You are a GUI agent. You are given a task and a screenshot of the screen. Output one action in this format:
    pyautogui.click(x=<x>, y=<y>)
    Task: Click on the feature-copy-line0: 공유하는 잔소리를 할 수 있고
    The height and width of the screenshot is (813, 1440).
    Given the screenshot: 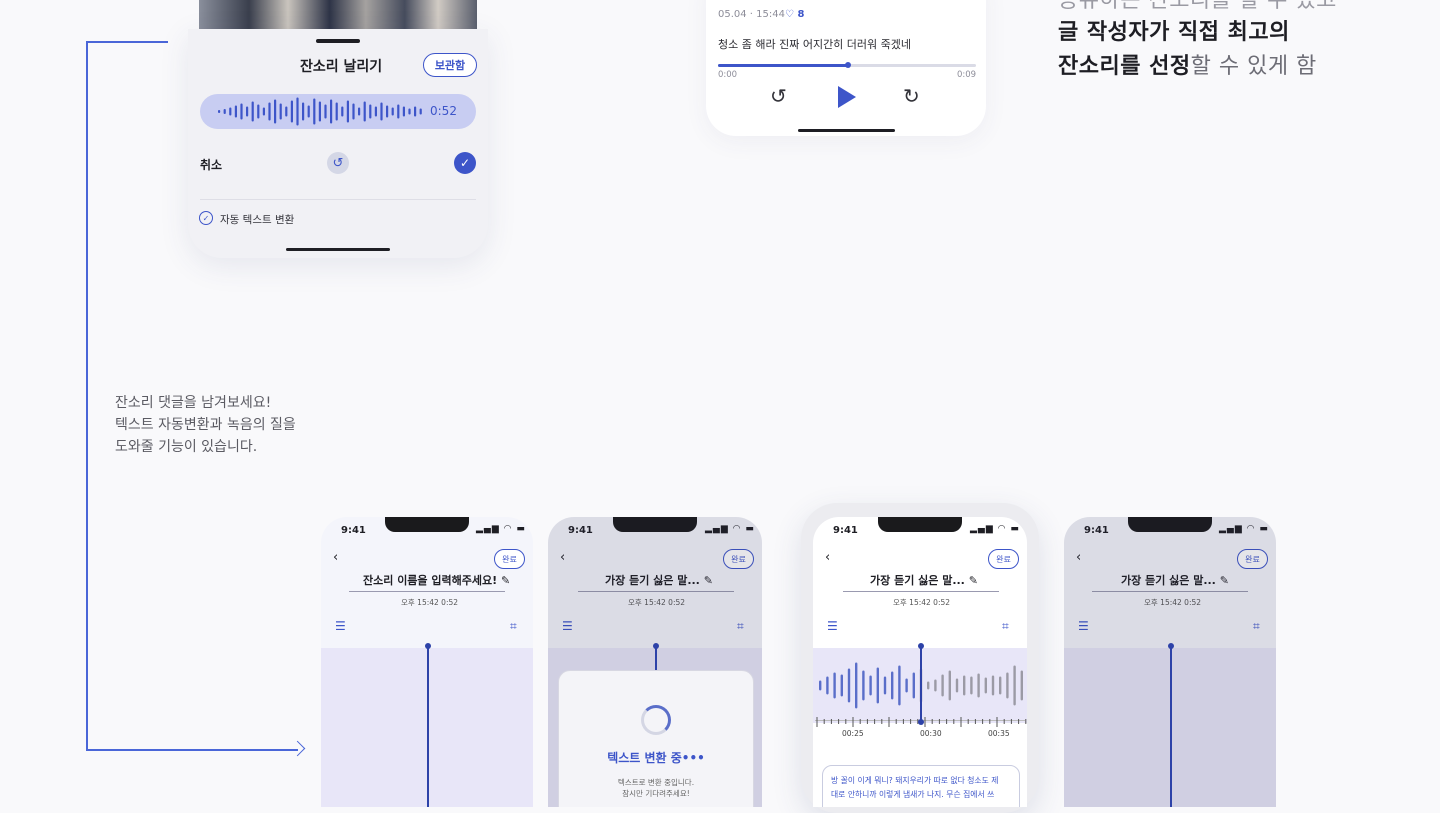 What is the action you would take?
    pyautogui.click(x=1197, y=6)
    